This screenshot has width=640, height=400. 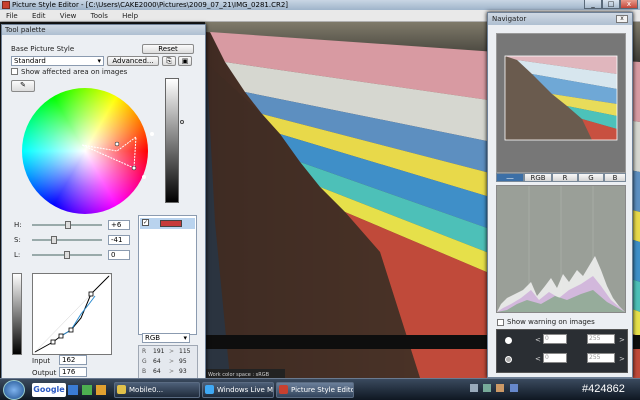 I want to click on tab-g: G, so click(x=591, y=177).